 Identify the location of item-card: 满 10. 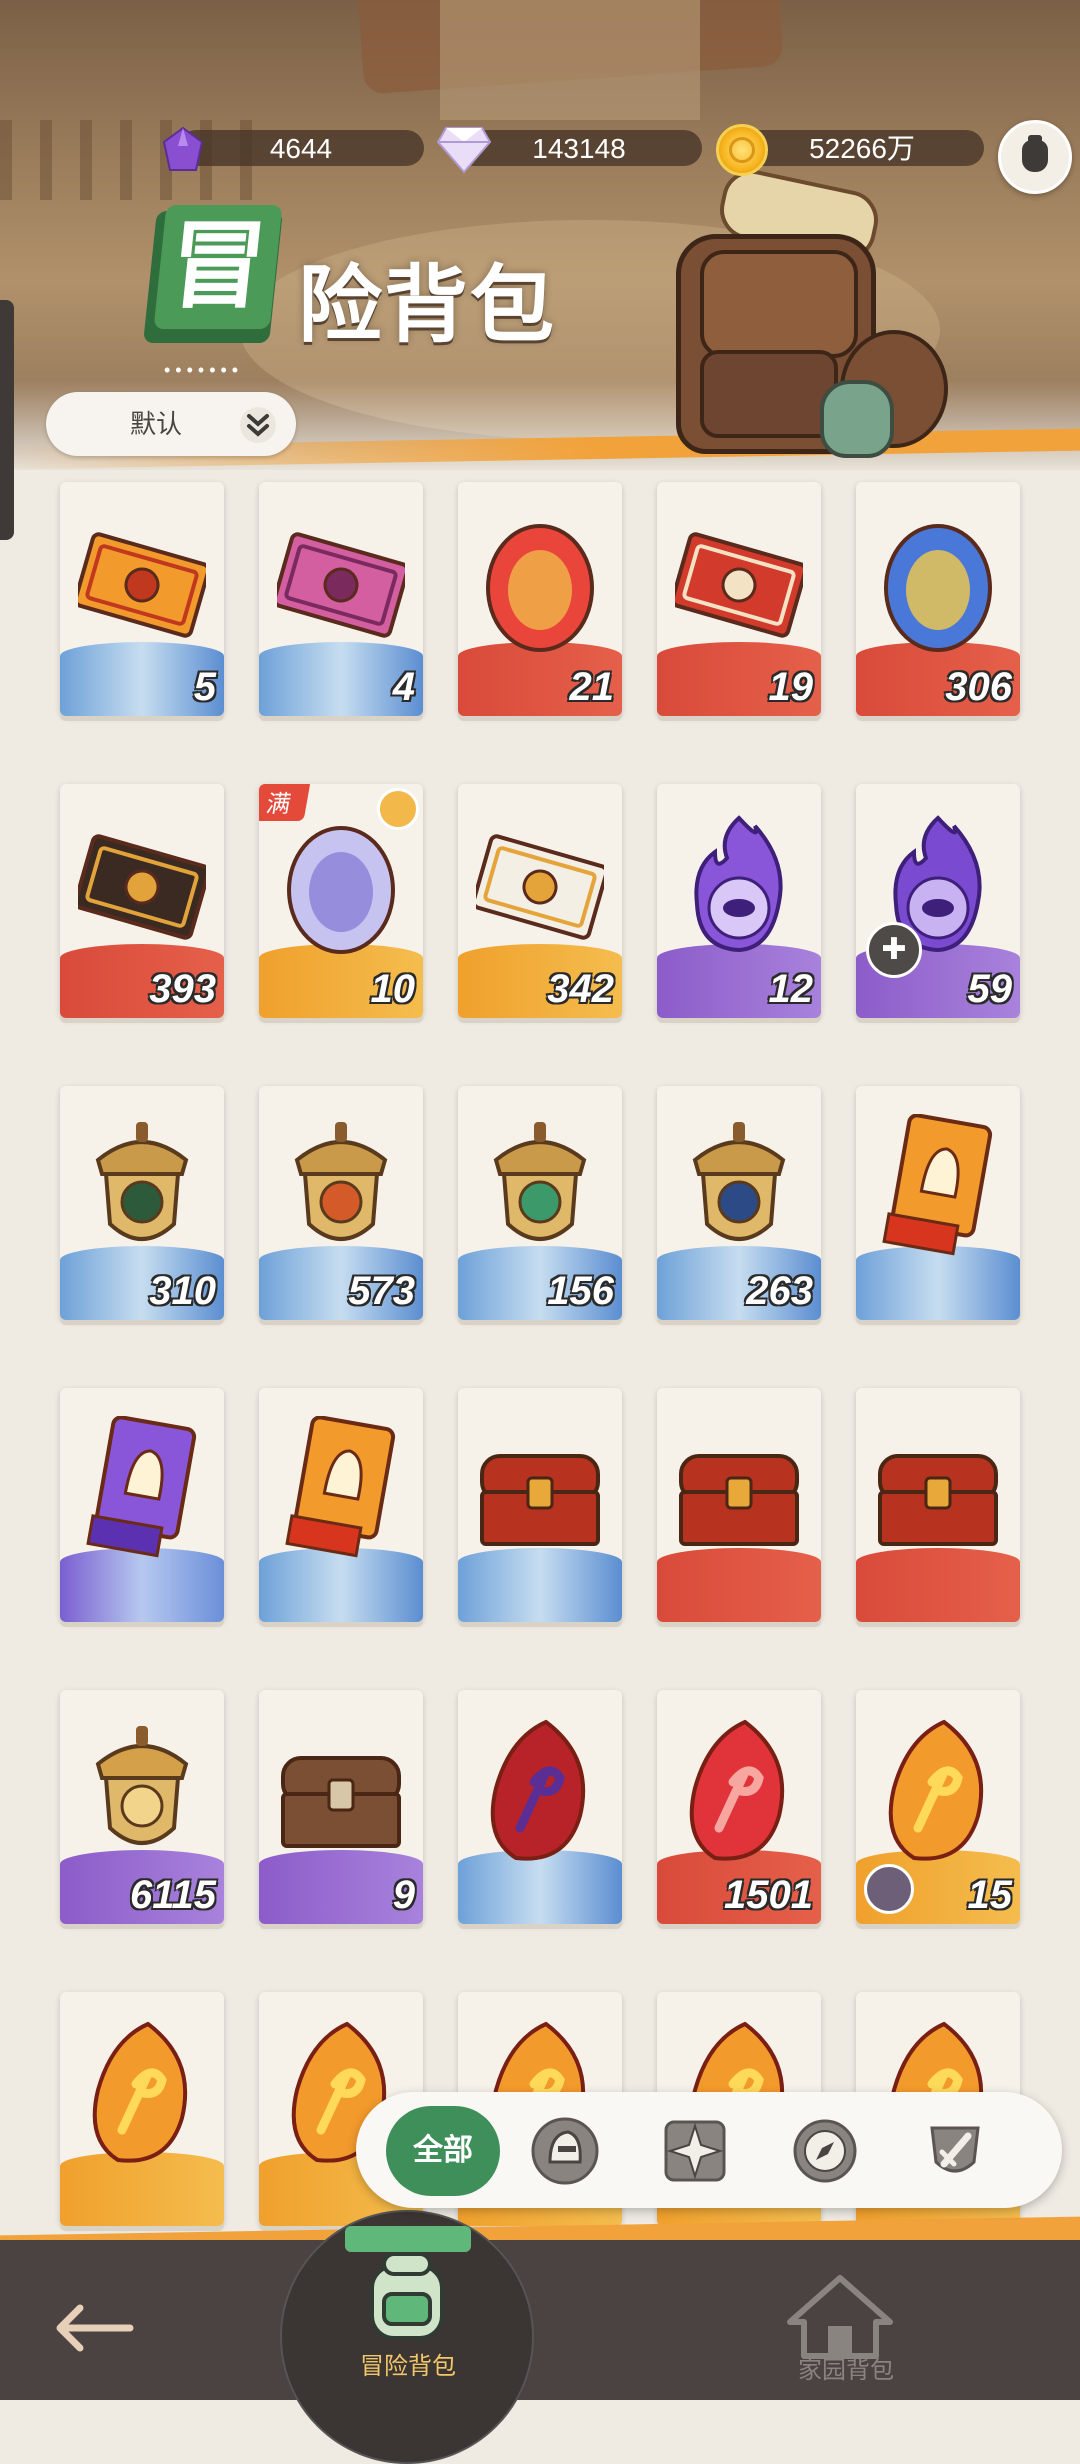
(341, 901).